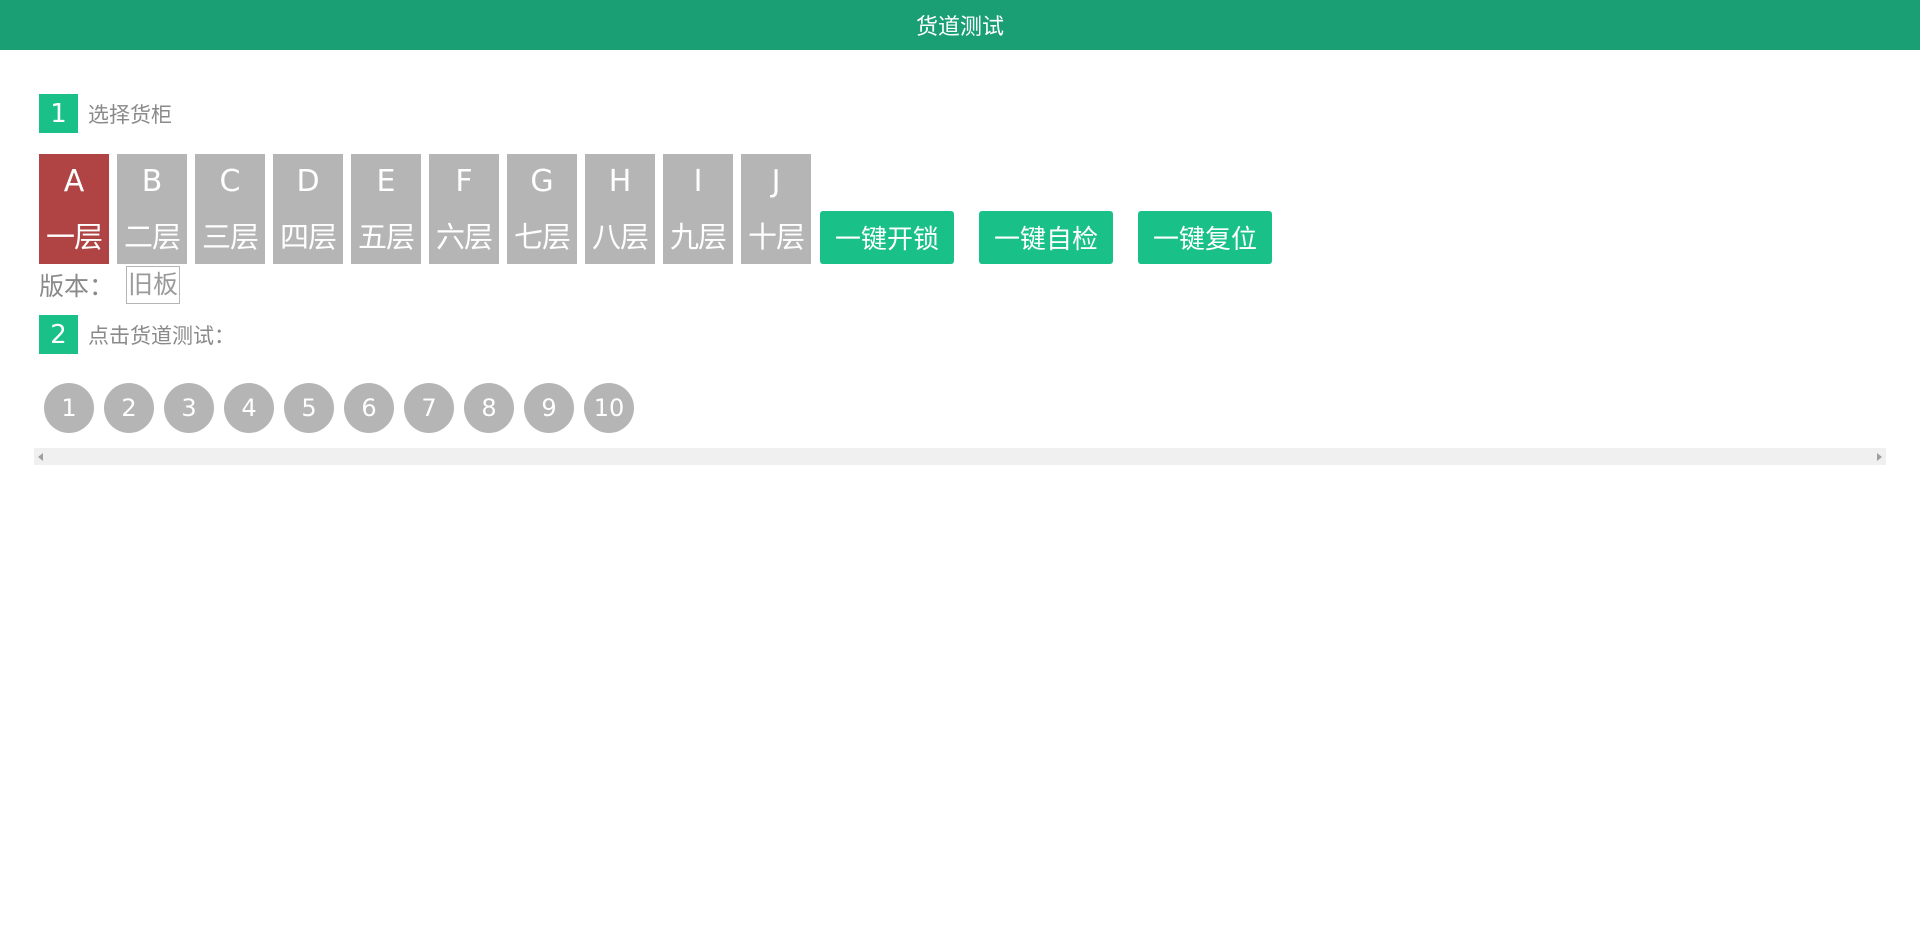 The height and width of the screenshot is (937, 1920). Describe the element at coordinates (964, 209) in the screenshot. I see `cabinet-selector: A 一层 B 二层 C 三层 D 四层 E 五层 F 六层 G 七层 H 八层` at that location.